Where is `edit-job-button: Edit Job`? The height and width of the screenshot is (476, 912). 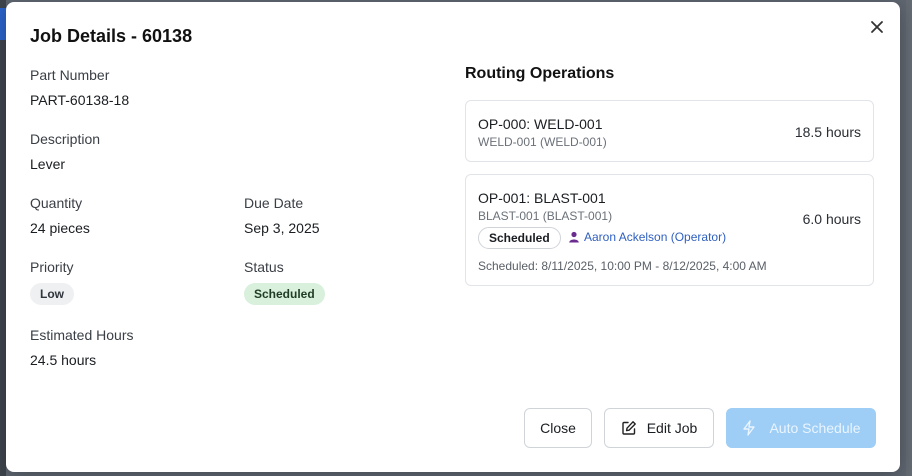 edit-job-button: Edit Job is located at coordinates (659, 428).